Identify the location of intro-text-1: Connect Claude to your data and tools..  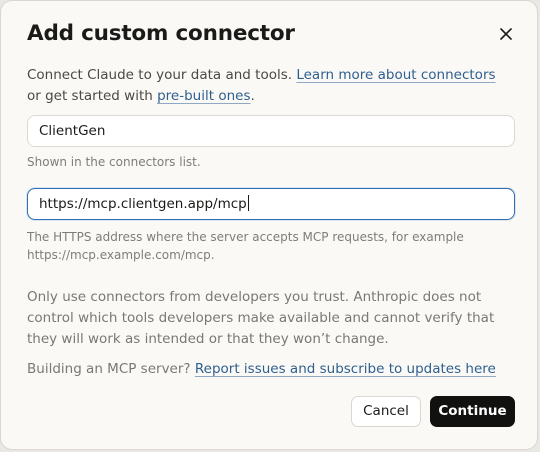
(162, 75).